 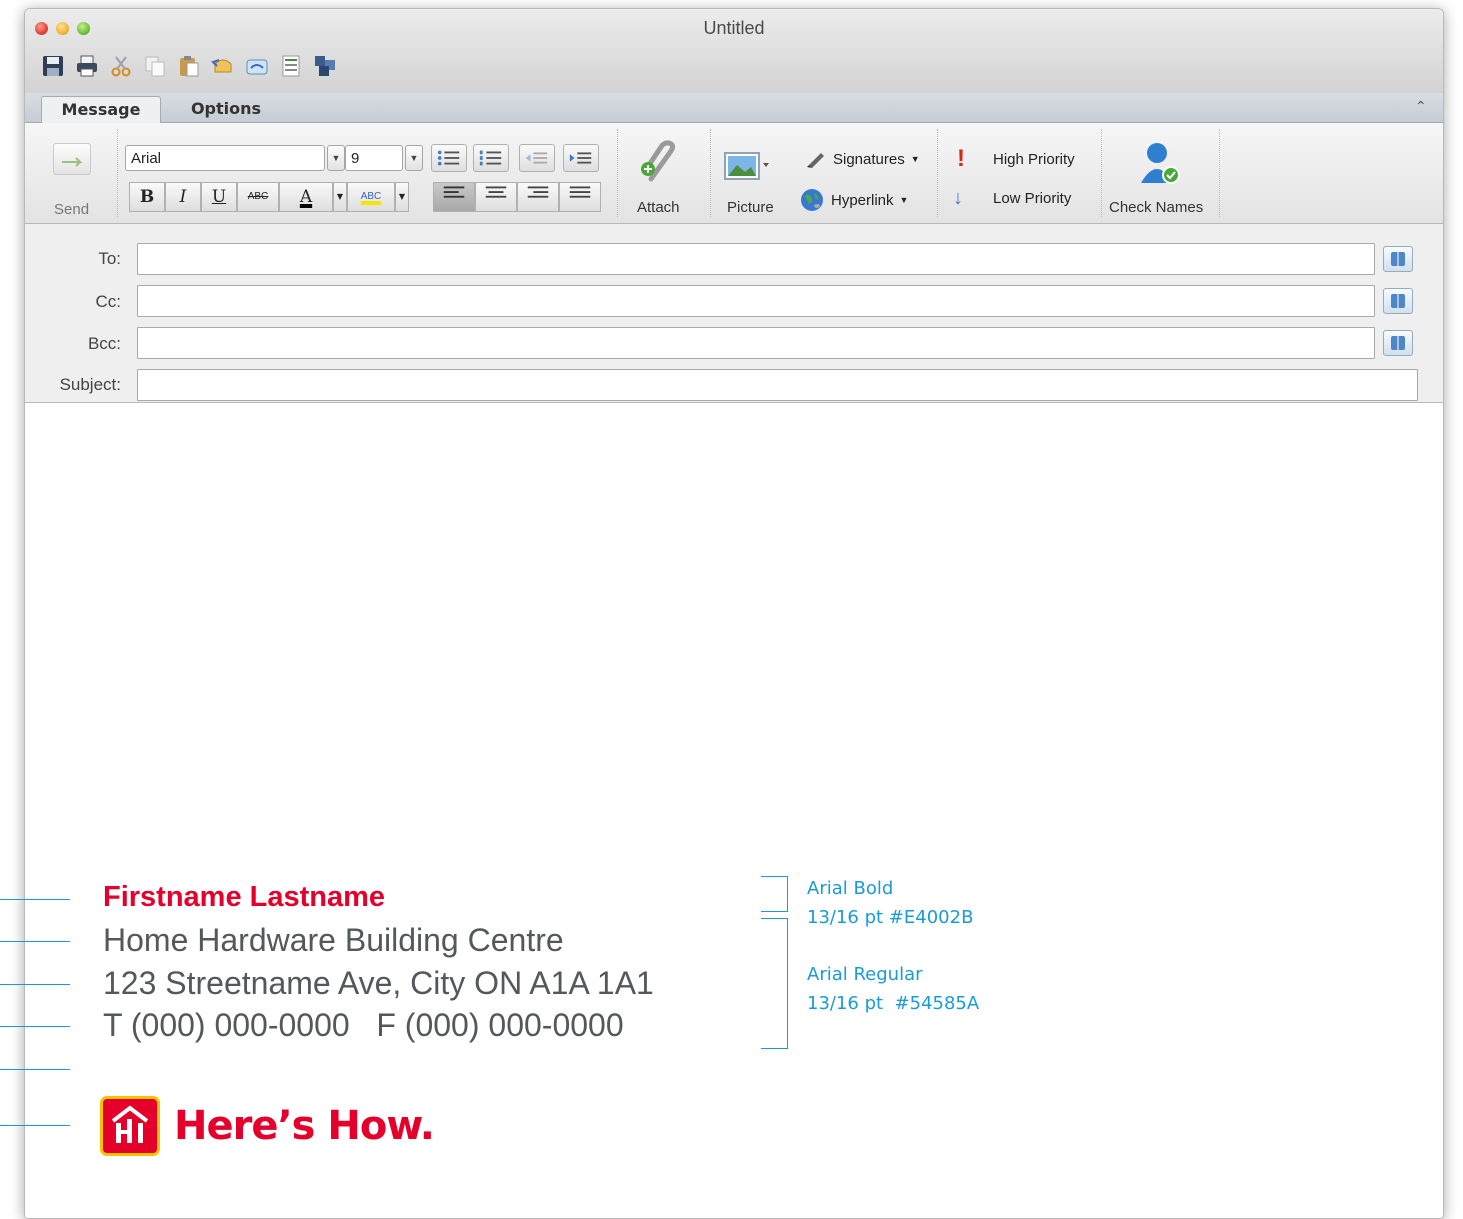 What do you see at coordinates (915, 159) in the screenshot?
I see `signatures-dropdown-icon: ▼` at bounding box center [915, 159].